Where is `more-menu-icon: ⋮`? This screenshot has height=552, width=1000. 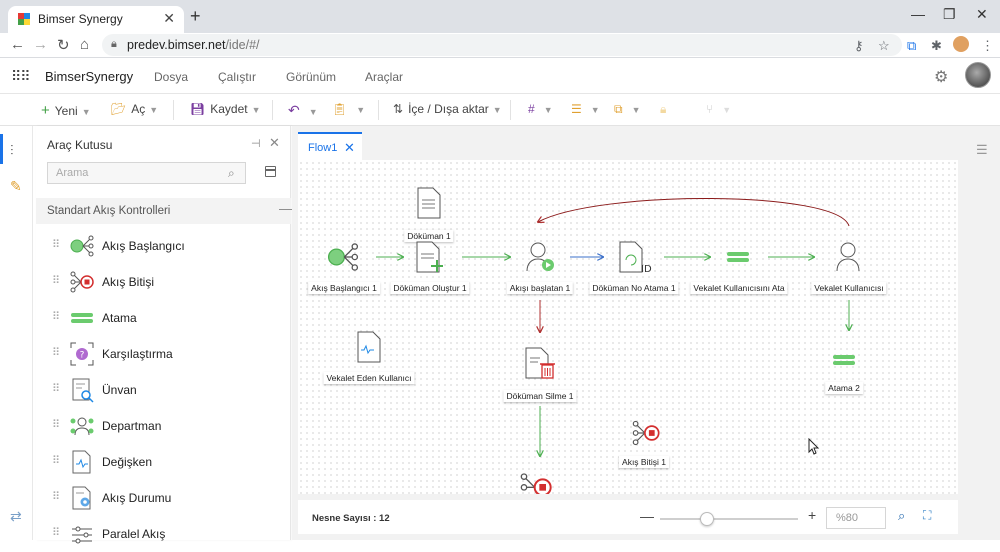
more-menu-icon: ⋮ is located at coordinates (987, 46).